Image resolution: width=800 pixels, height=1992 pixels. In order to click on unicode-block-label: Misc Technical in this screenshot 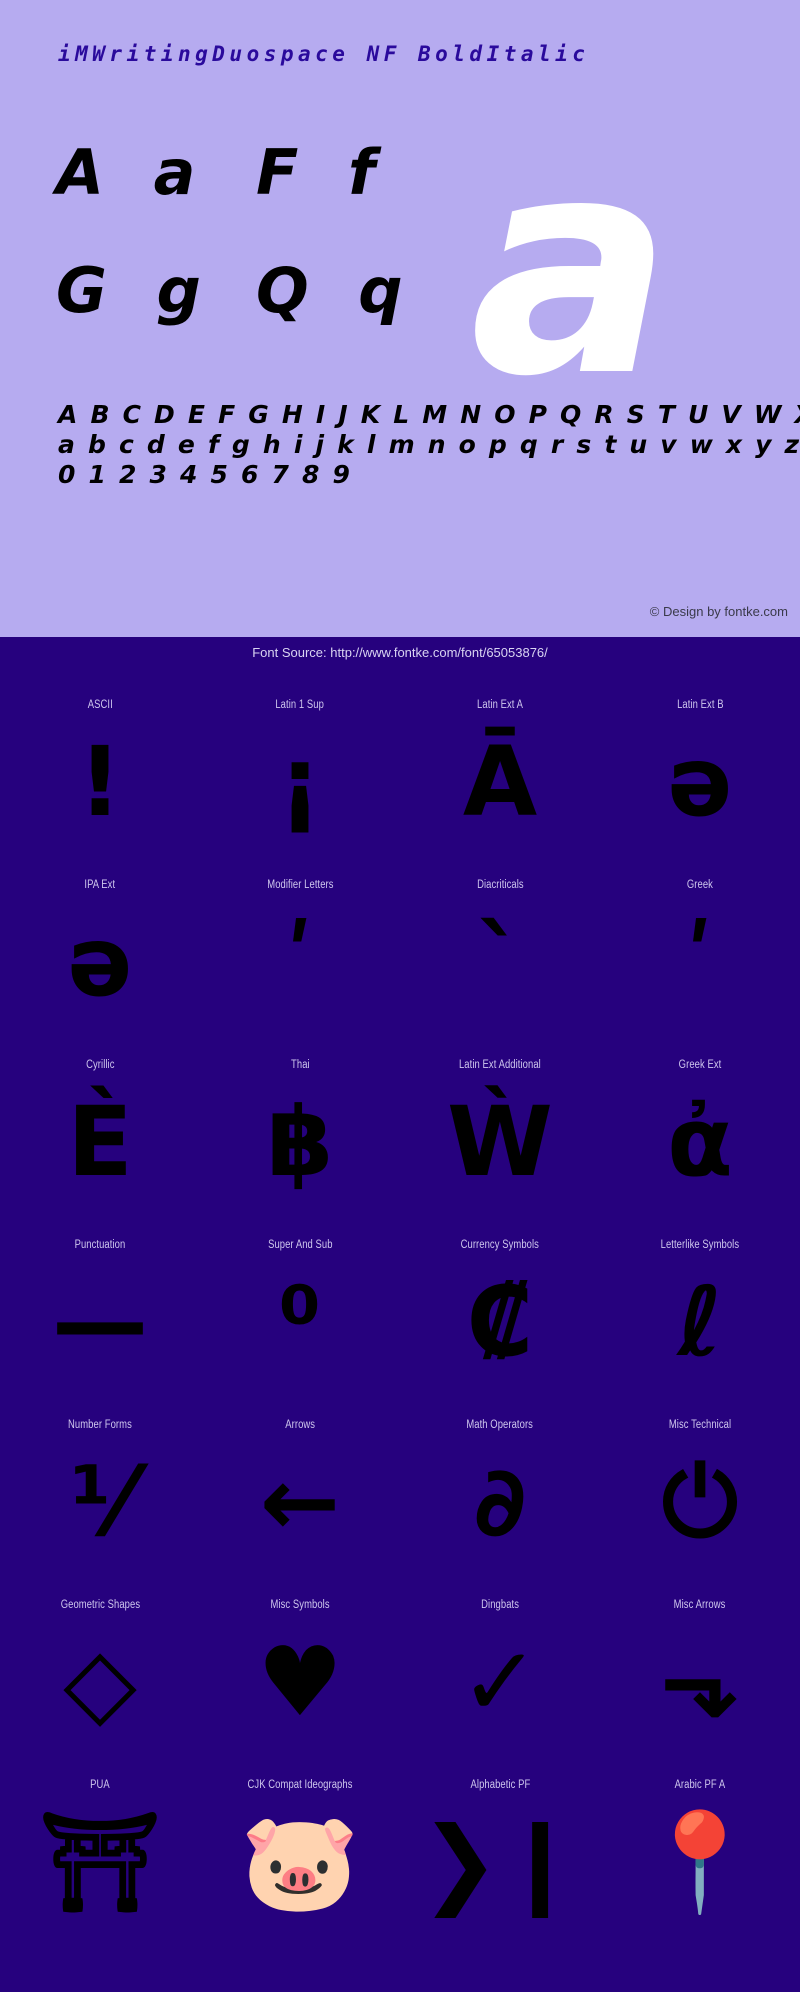, I will do `click(700, 1425)`.